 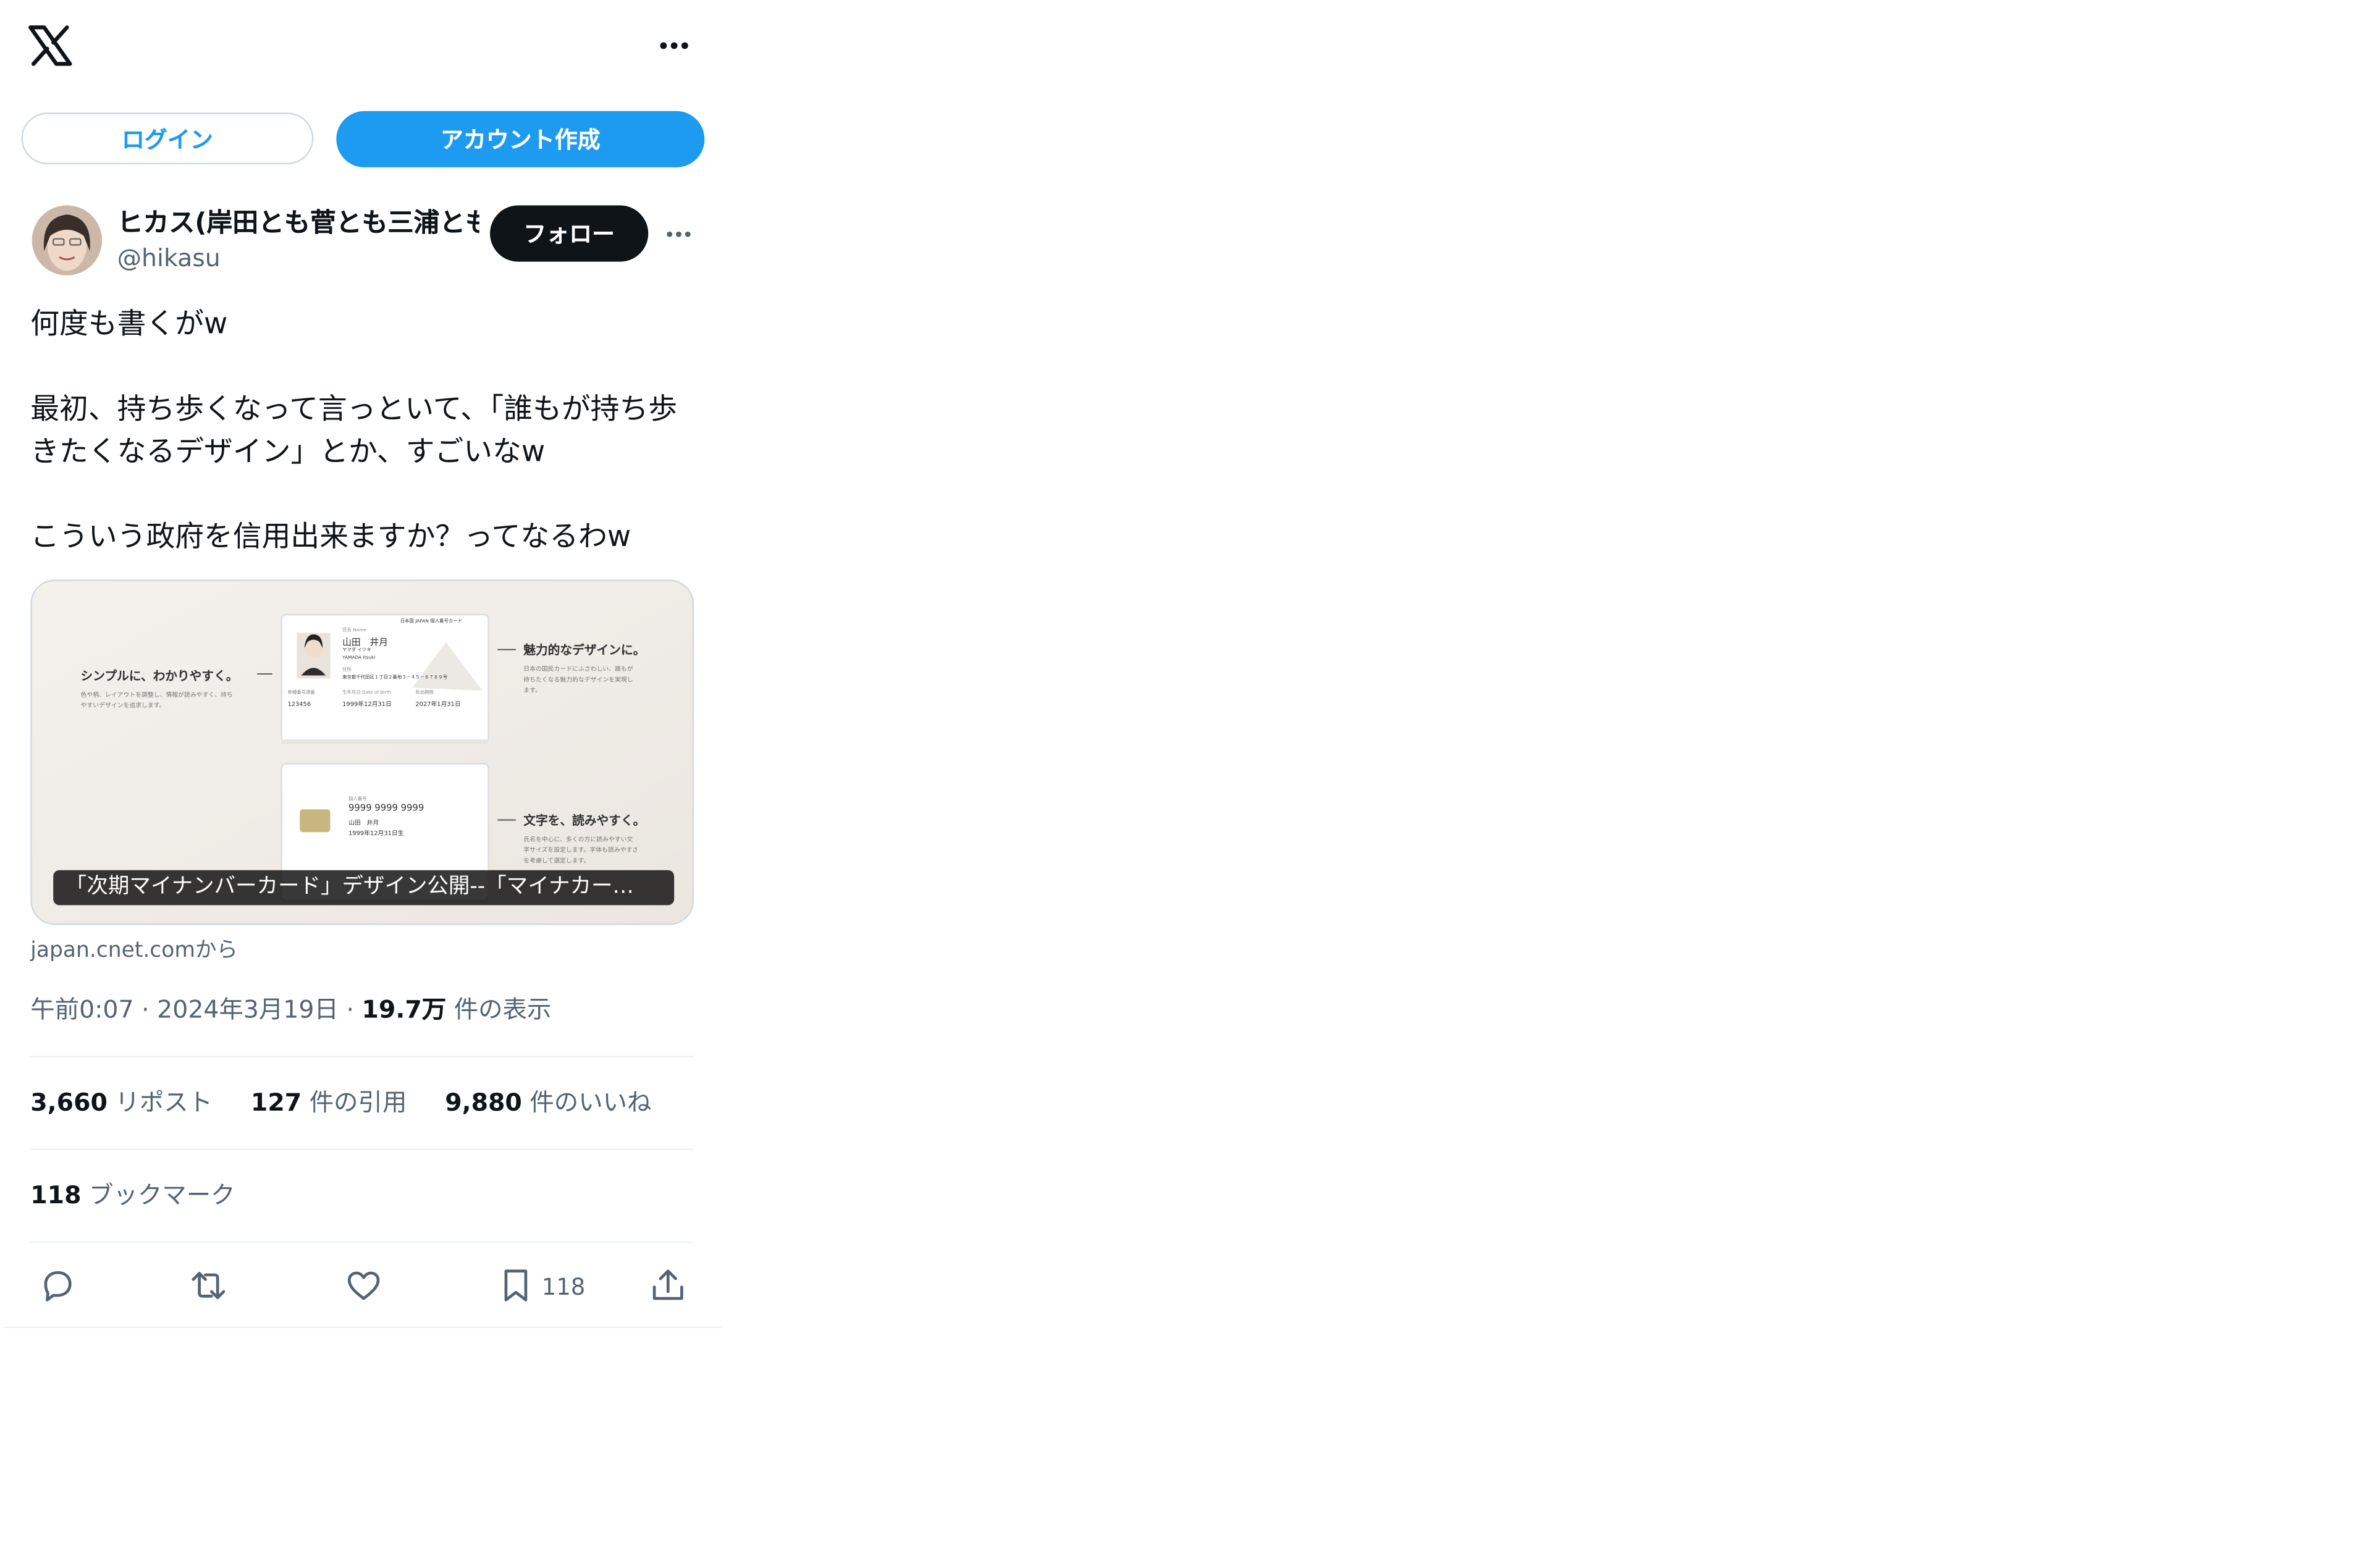 What do you see at coordinates (376, 833) in the screenshot?
I see `card-image-back-dob: 1999年12月31日生` at bounding box center [376, 833].